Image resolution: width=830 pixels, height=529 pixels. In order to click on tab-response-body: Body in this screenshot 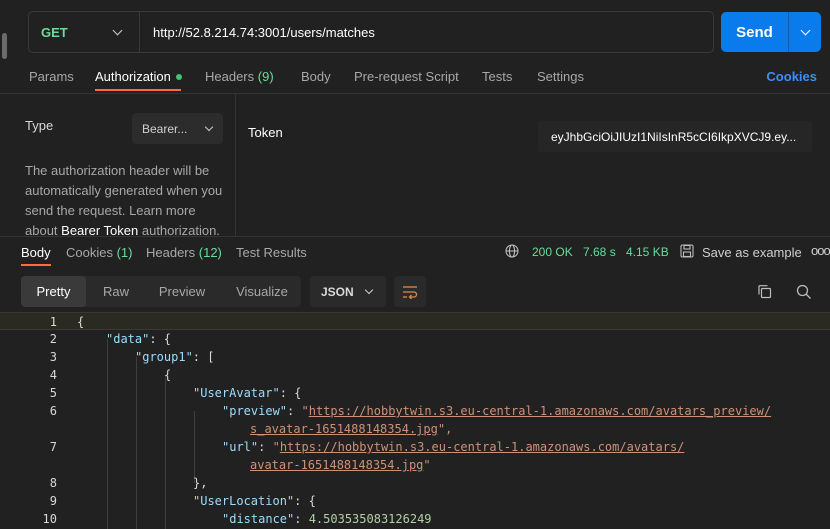, I will do `click(36, 252)`.